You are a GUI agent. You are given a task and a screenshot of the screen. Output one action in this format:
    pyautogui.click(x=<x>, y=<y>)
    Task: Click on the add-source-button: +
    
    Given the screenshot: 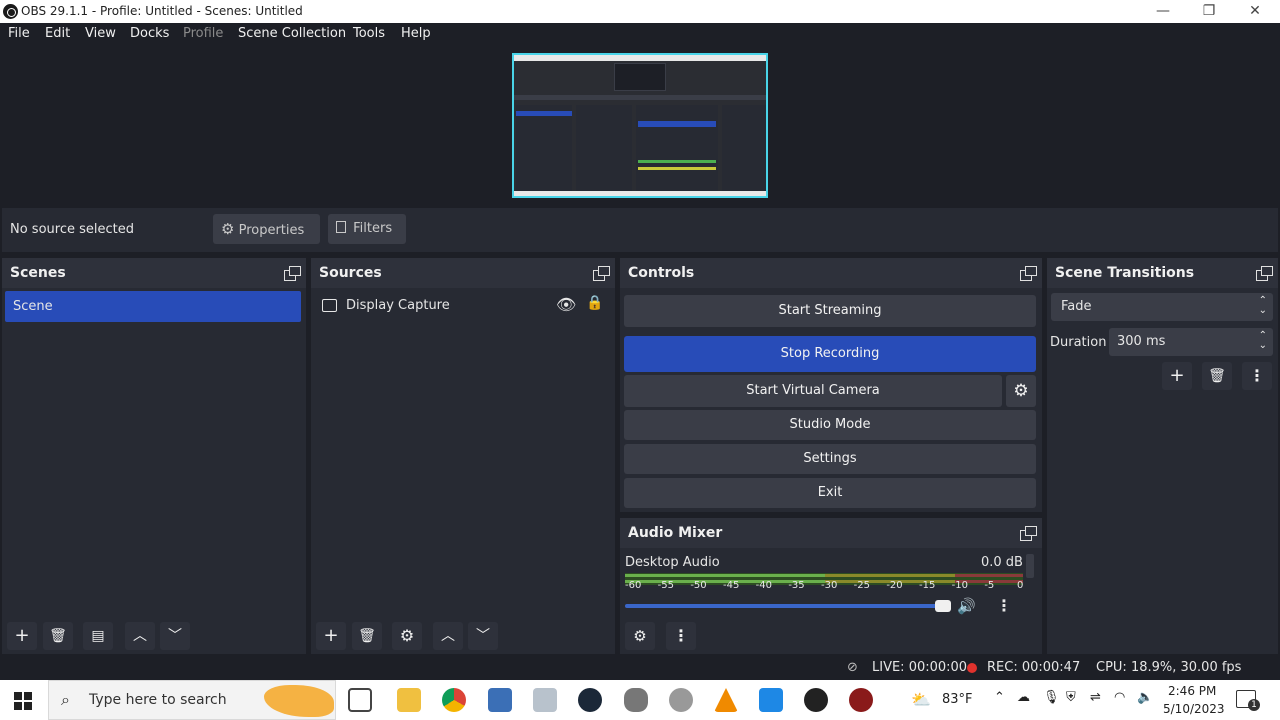 What is the action you would take?
    pyautogui.click(x=331, y=636)
    